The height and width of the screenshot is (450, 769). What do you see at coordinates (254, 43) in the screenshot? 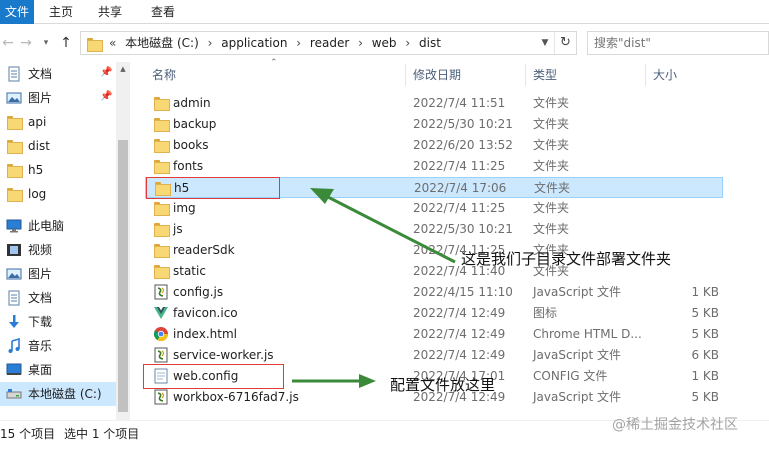
I see `breadcrumb-item-application: application` at bounding box center [254, 43].